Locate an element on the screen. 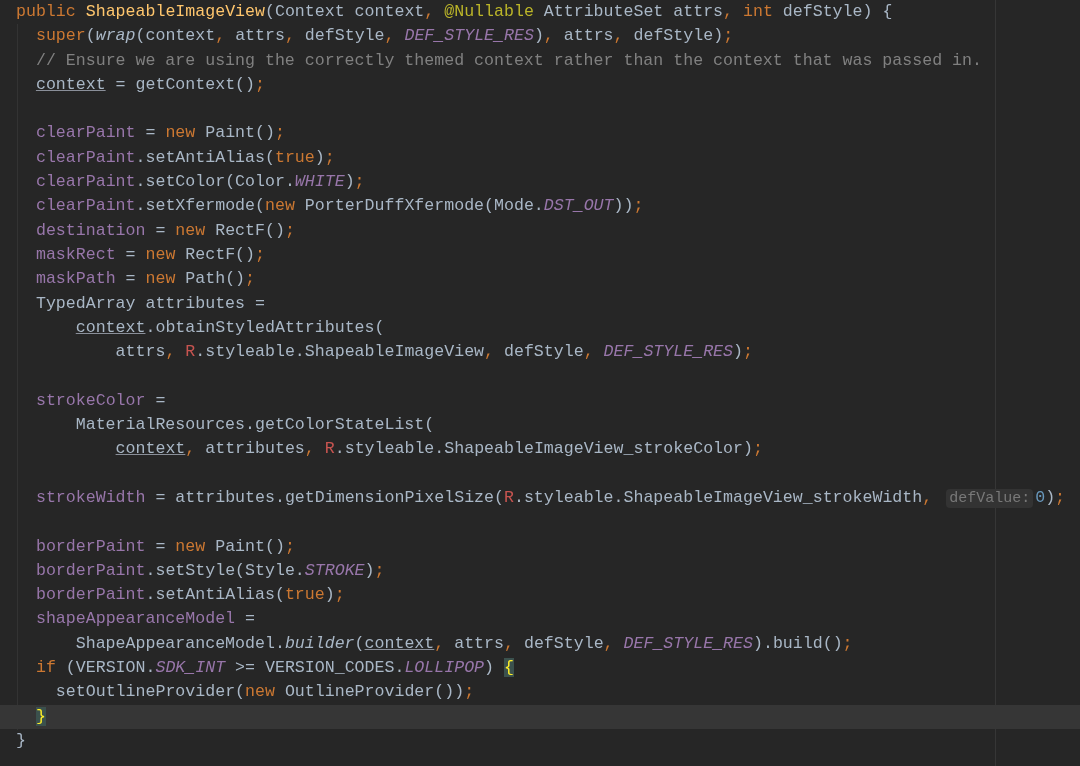  code-line: clearPaint.setXfermode(new PorterDuffXfermode(Mode.DST_OUT)); is located at coordinates (339, 206).